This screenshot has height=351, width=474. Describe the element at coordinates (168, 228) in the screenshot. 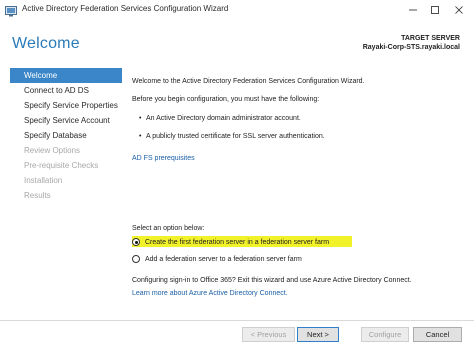

I see `select-option-label: Select an option below:` at that location.